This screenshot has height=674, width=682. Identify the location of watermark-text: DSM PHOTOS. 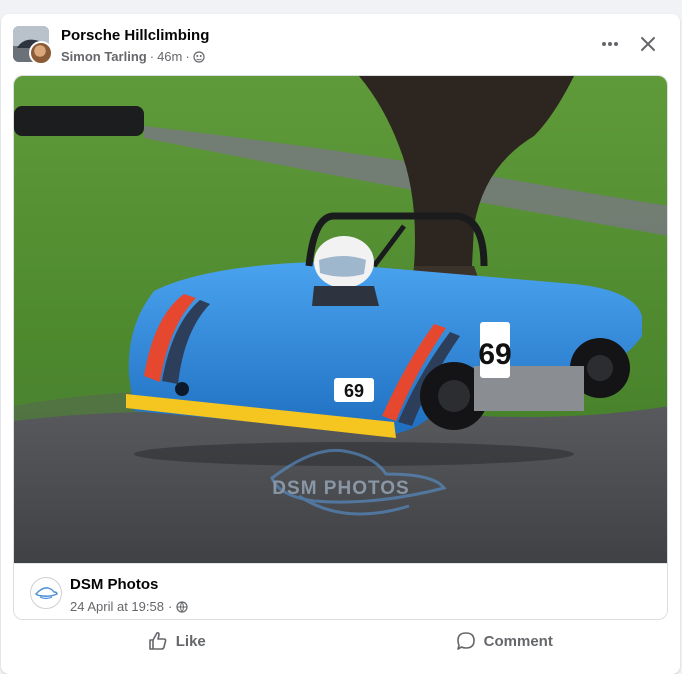
(340, 488).